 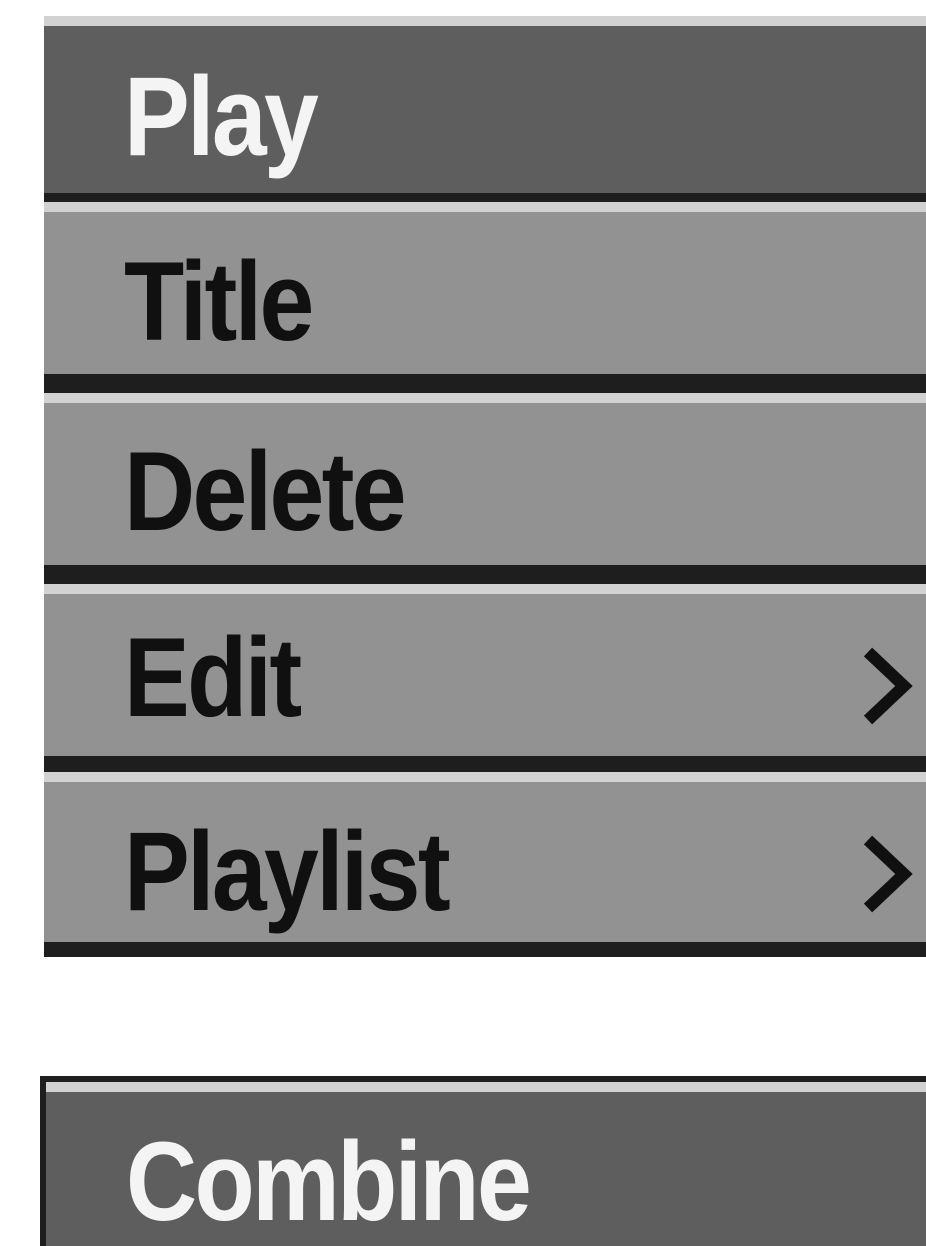 I want to click on menu-item-edit: Edit, so click(x=485, y=670).